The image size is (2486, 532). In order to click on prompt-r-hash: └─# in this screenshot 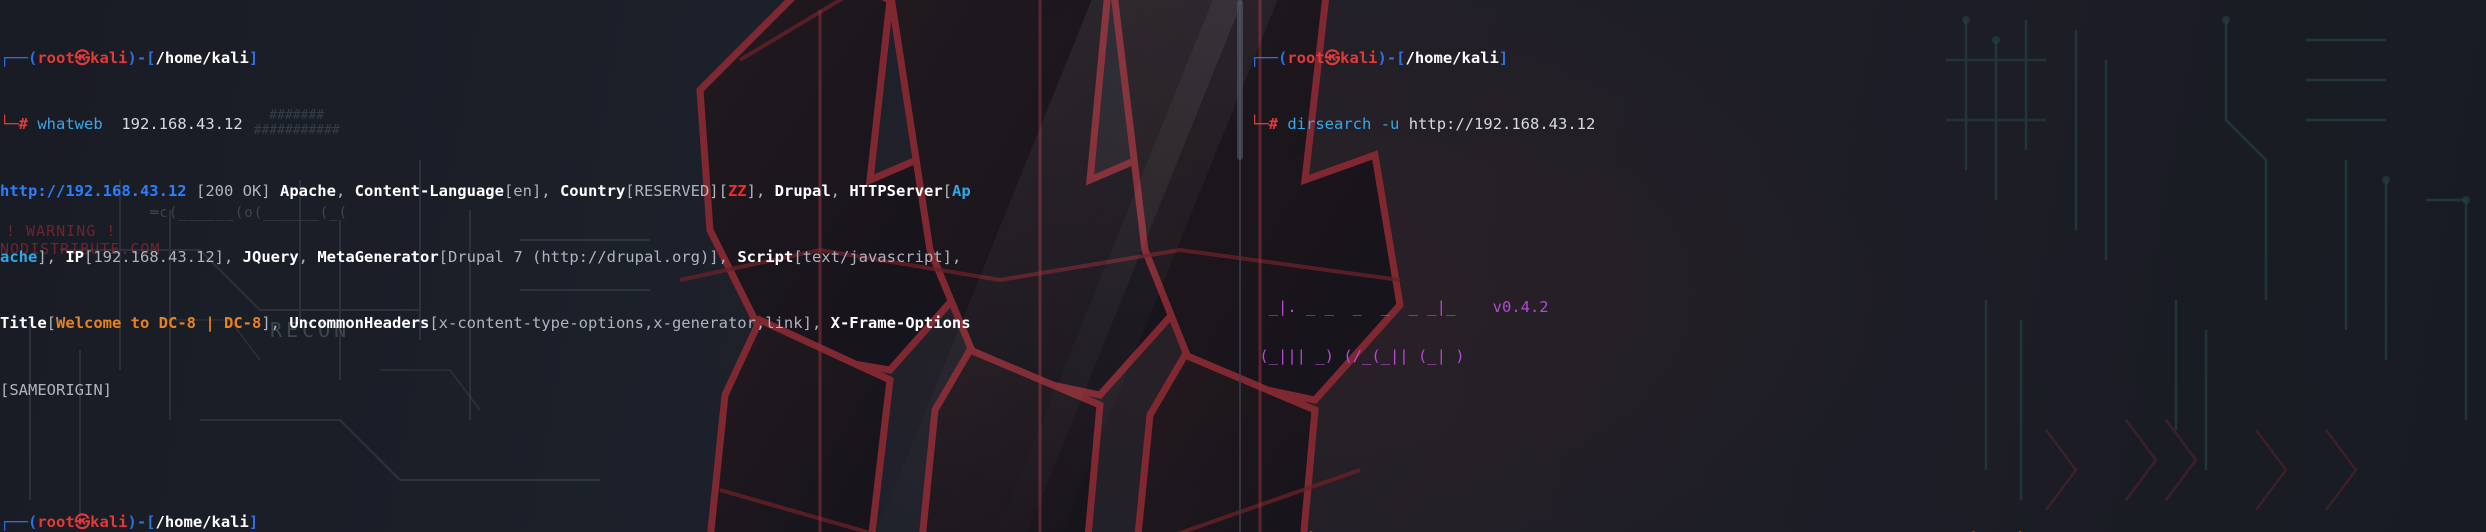, I will do `click(1264, 124)`.